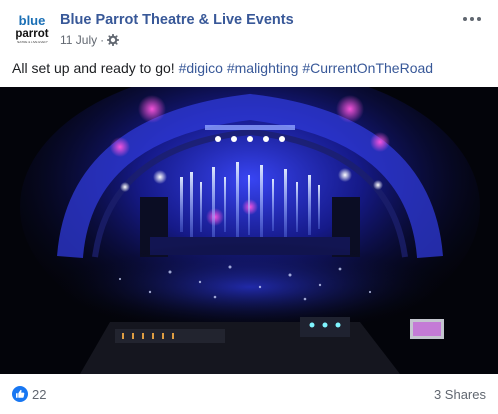  What do you see at coordinates (39, 394) in the screenshot?
I see `like-count: 22` at bounding box center [39, 394].